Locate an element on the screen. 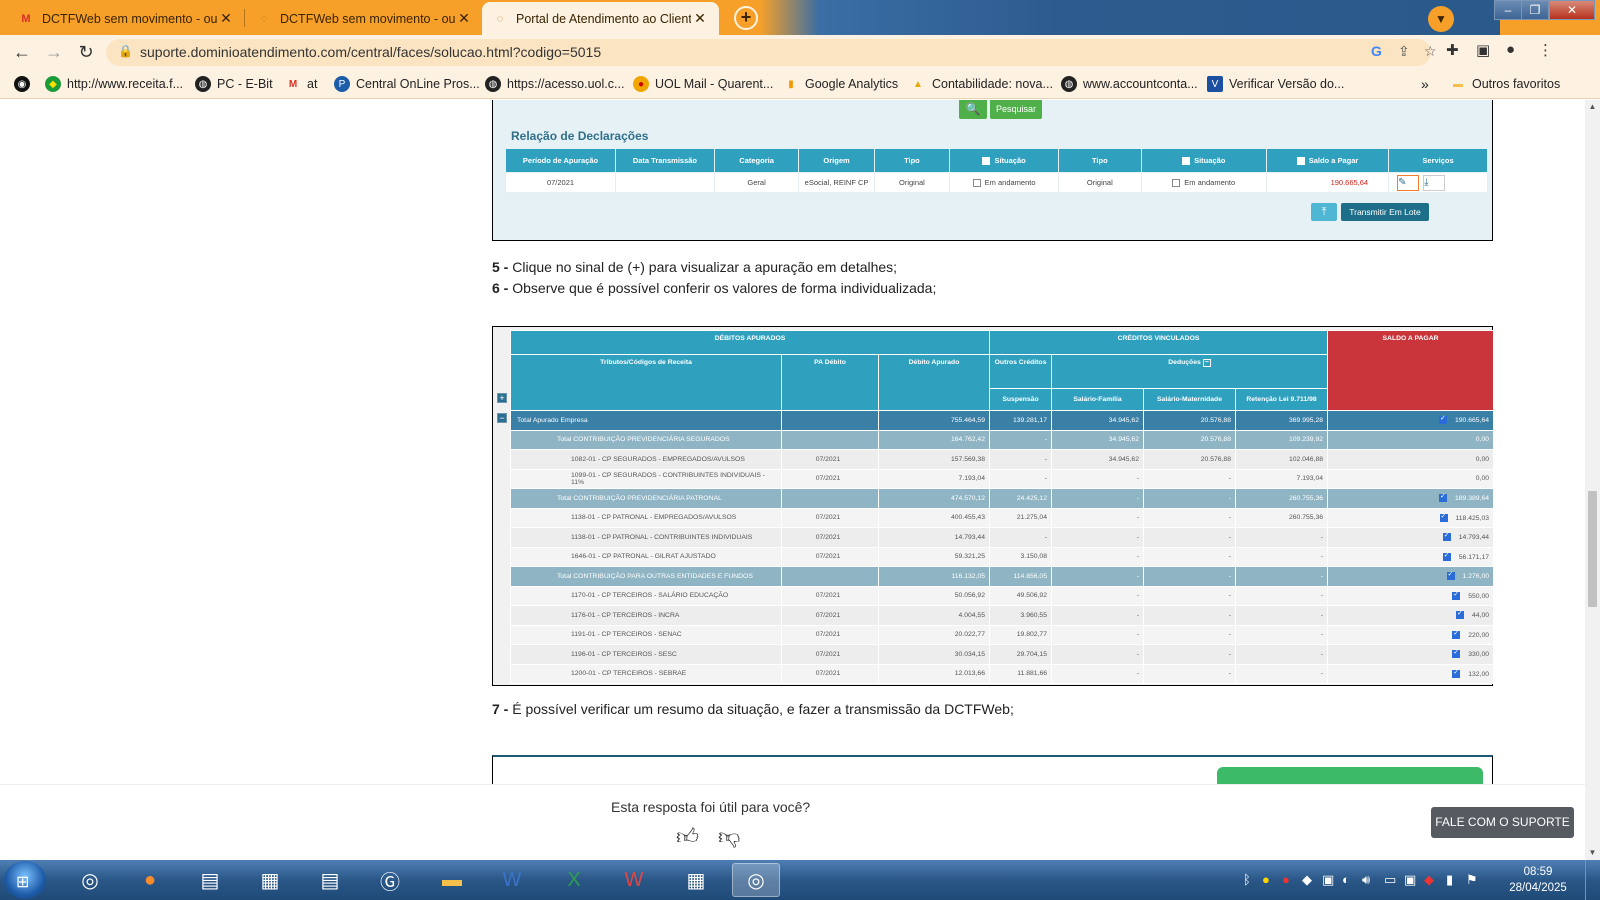 This screenshot has height=900, width=1600. profile-avatar-icon: ● is located at coordinates (1510, 49).